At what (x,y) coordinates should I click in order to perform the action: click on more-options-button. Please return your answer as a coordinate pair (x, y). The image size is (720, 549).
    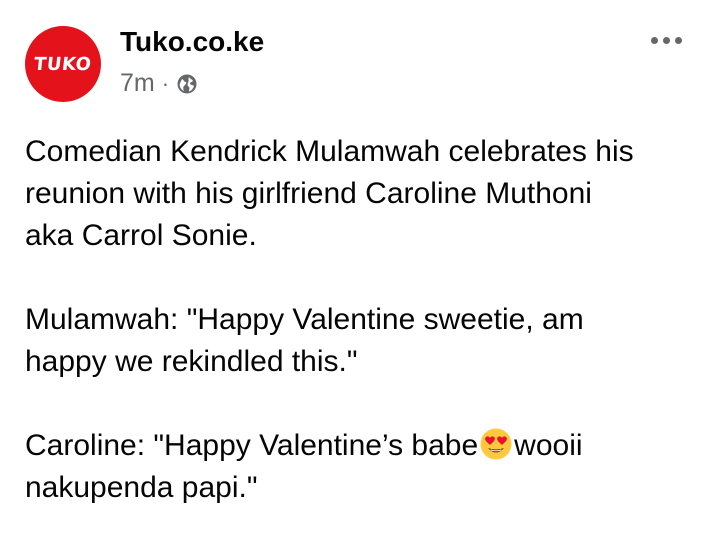
    Looking at the image, I should click on (666, 40).